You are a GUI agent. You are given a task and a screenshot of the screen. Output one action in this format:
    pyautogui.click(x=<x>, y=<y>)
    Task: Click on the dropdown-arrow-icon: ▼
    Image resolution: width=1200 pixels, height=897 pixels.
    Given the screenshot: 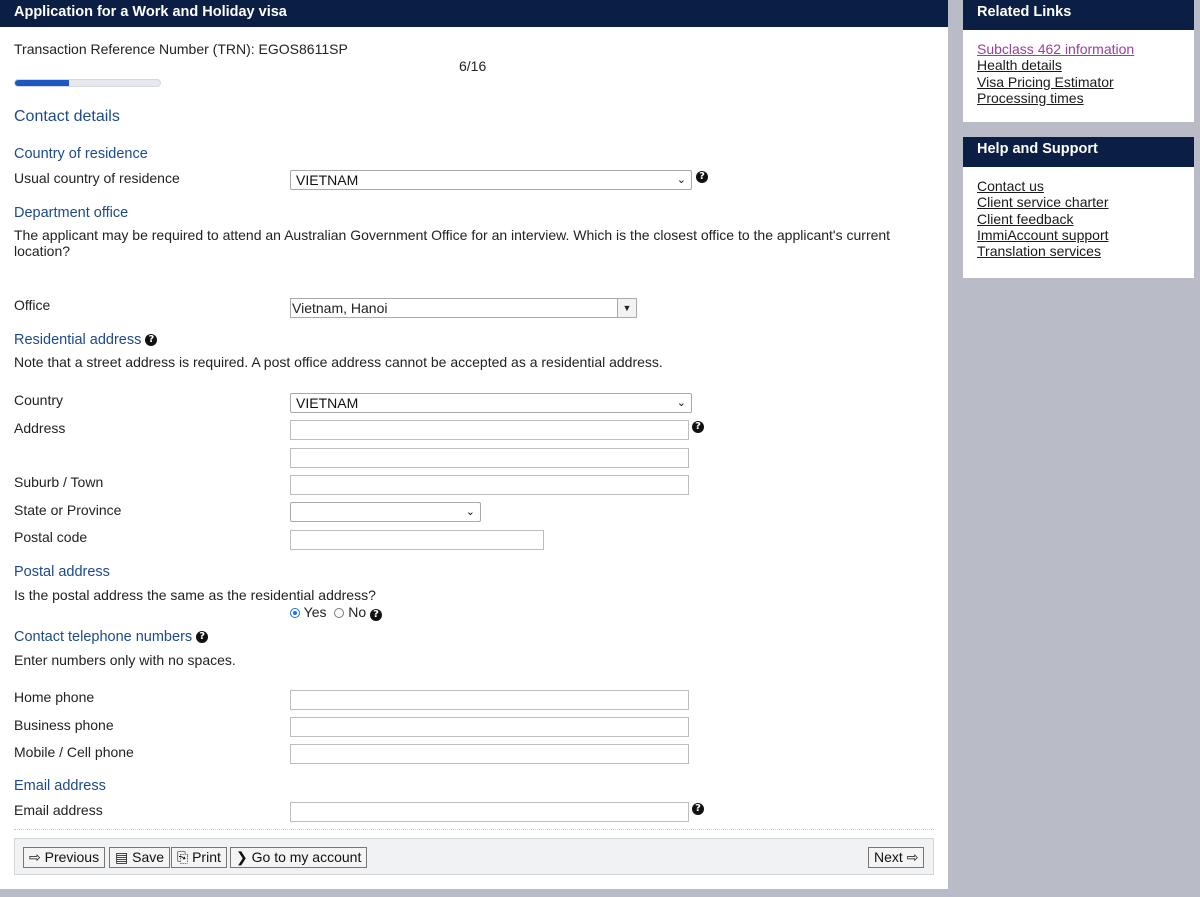 What is the action you would take?
    pyautogui.click(x=626, y=308)
    